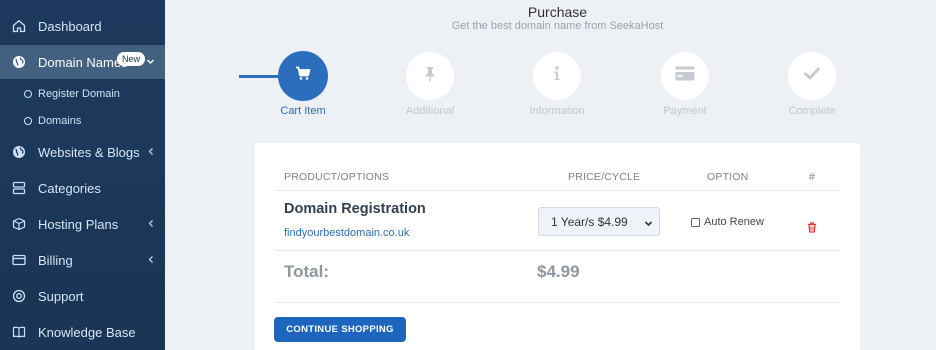  What do you see at coordinates (346, 233) in the screenshot?
I see `domain-link: findyourbestdomain.co.uk` at bounding box center [346, 233].